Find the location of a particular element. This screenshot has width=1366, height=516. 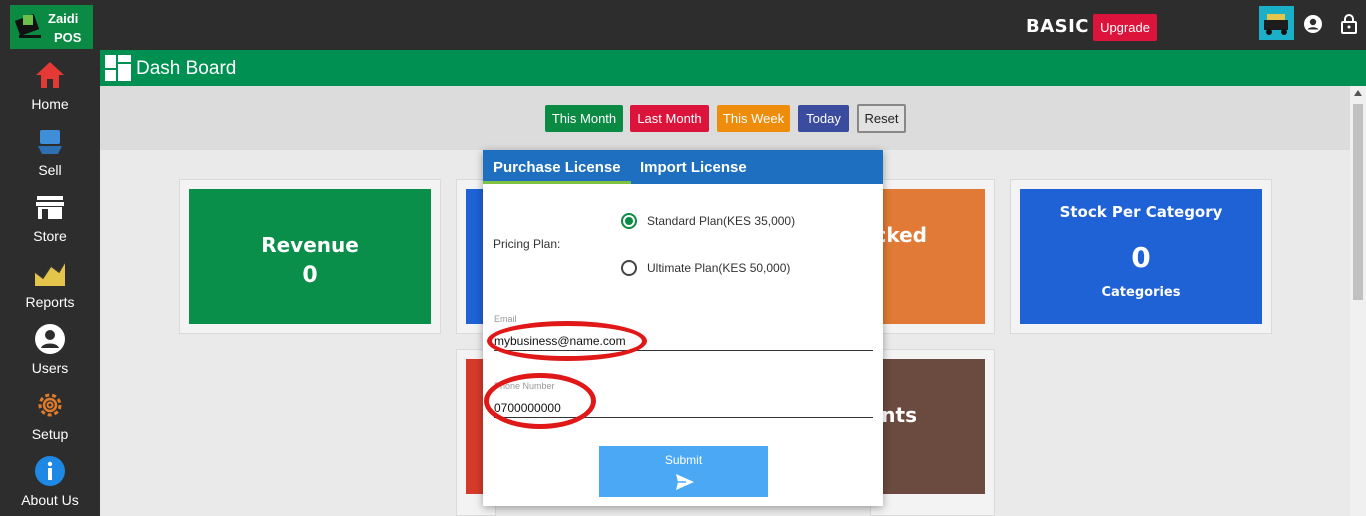

sidebar-item-users: Users is located at coordinates (50, 347).